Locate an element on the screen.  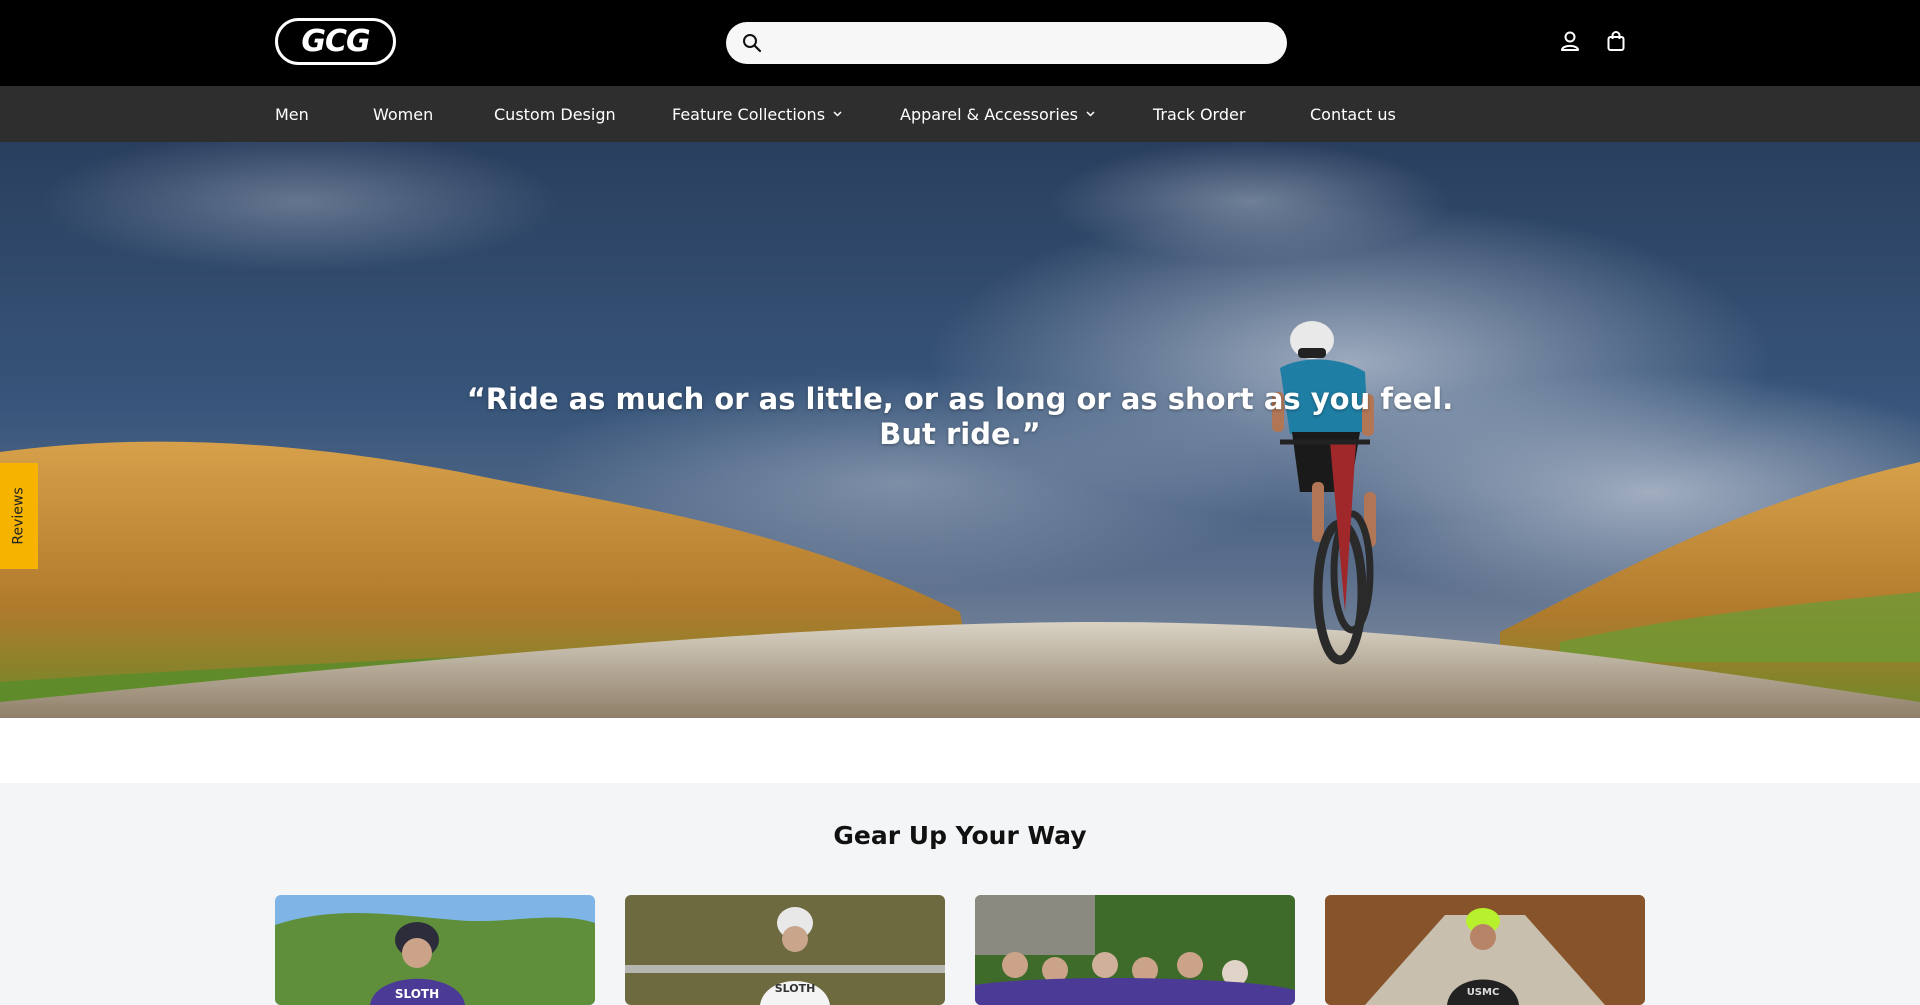
search-input is located at coordinates (1024, 43).